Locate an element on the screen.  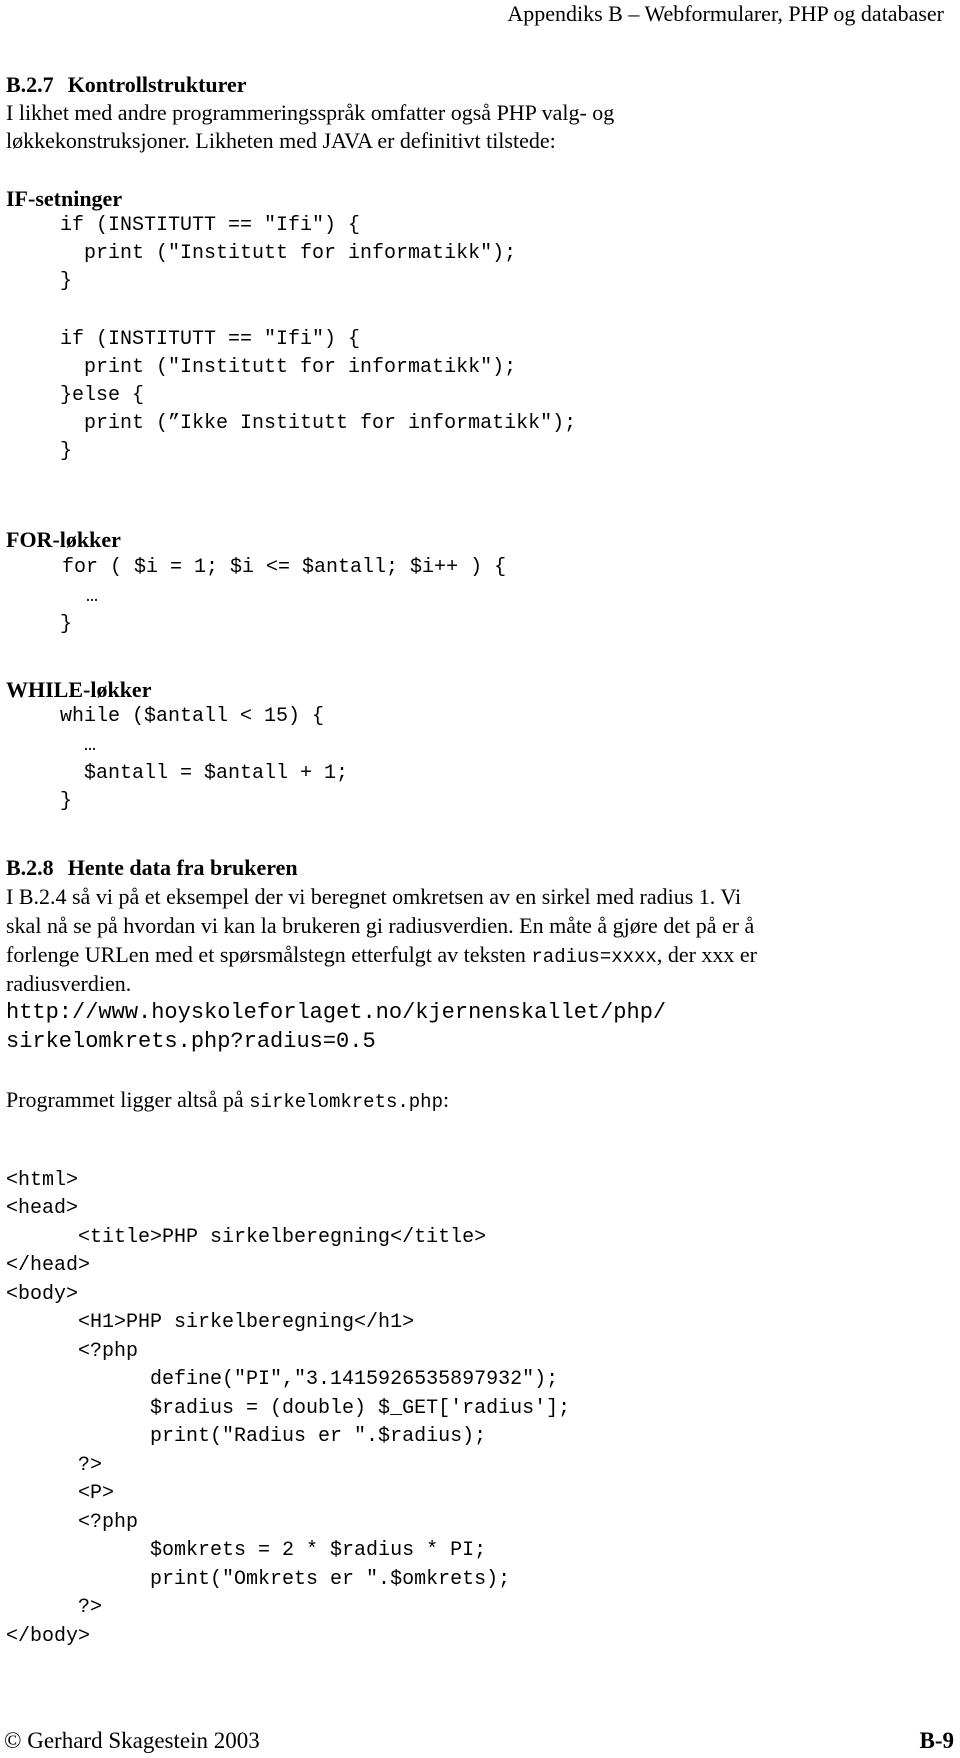
for-heading: FOR-løkker is located at coordinates (63, 539).